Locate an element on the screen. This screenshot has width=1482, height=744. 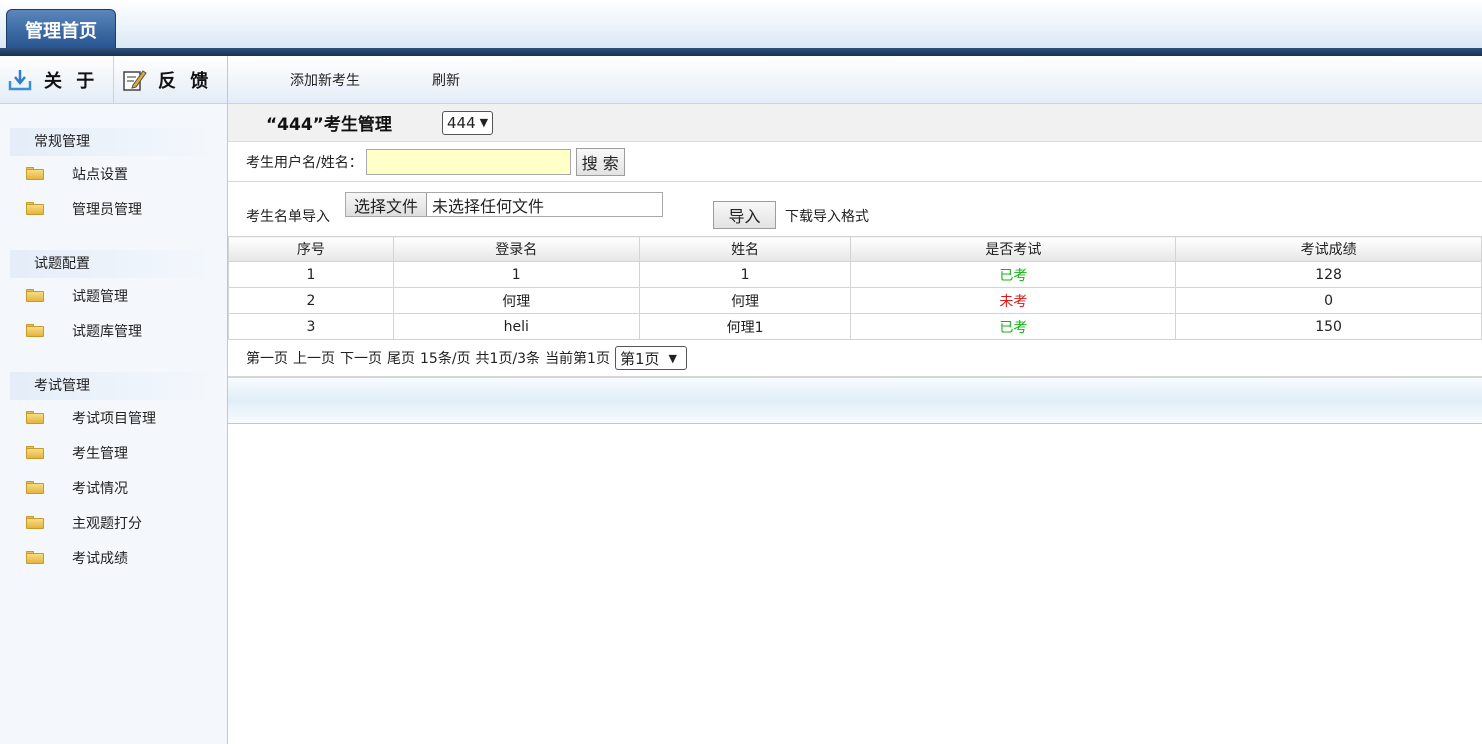
page-select: 第1页 ▼ is located at coordinates (650, 358).